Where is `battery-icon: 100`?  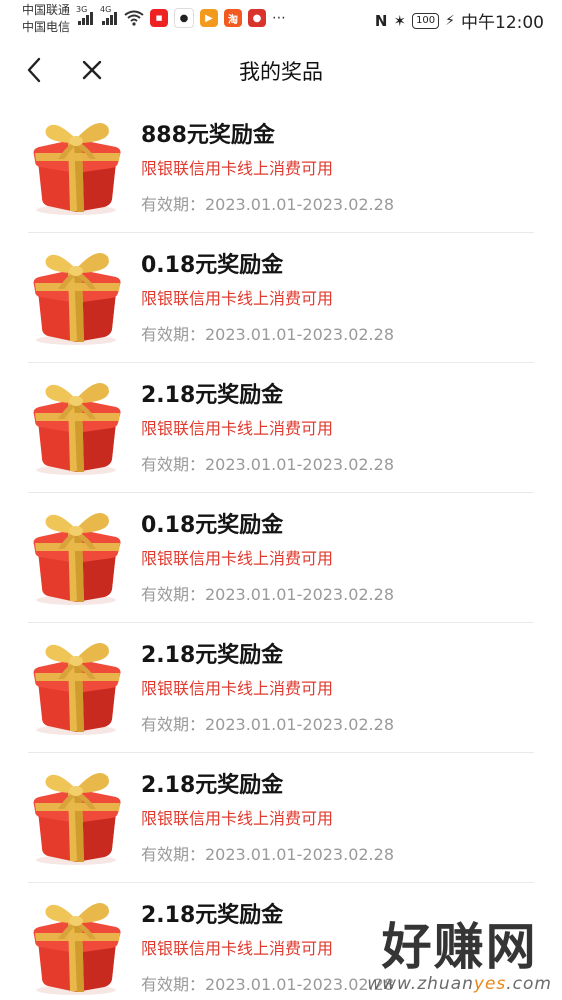 battery-icon: 100 is located at coordinates (426, 20).